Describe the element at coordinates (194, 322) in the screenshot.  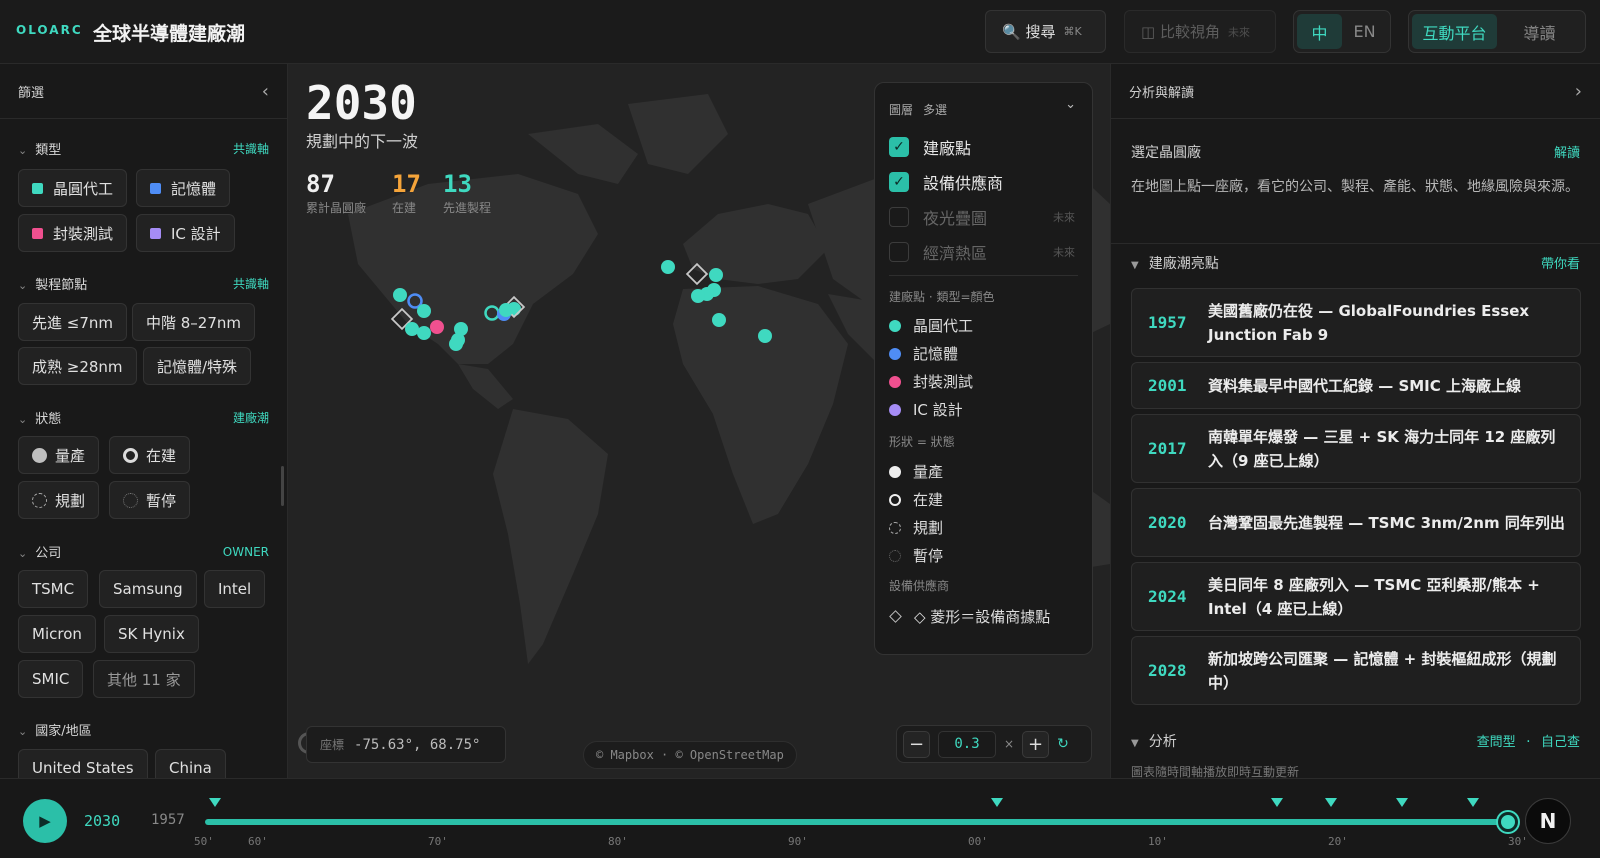
I see `node-chip-mid: 中階 8–27nm` at that location.